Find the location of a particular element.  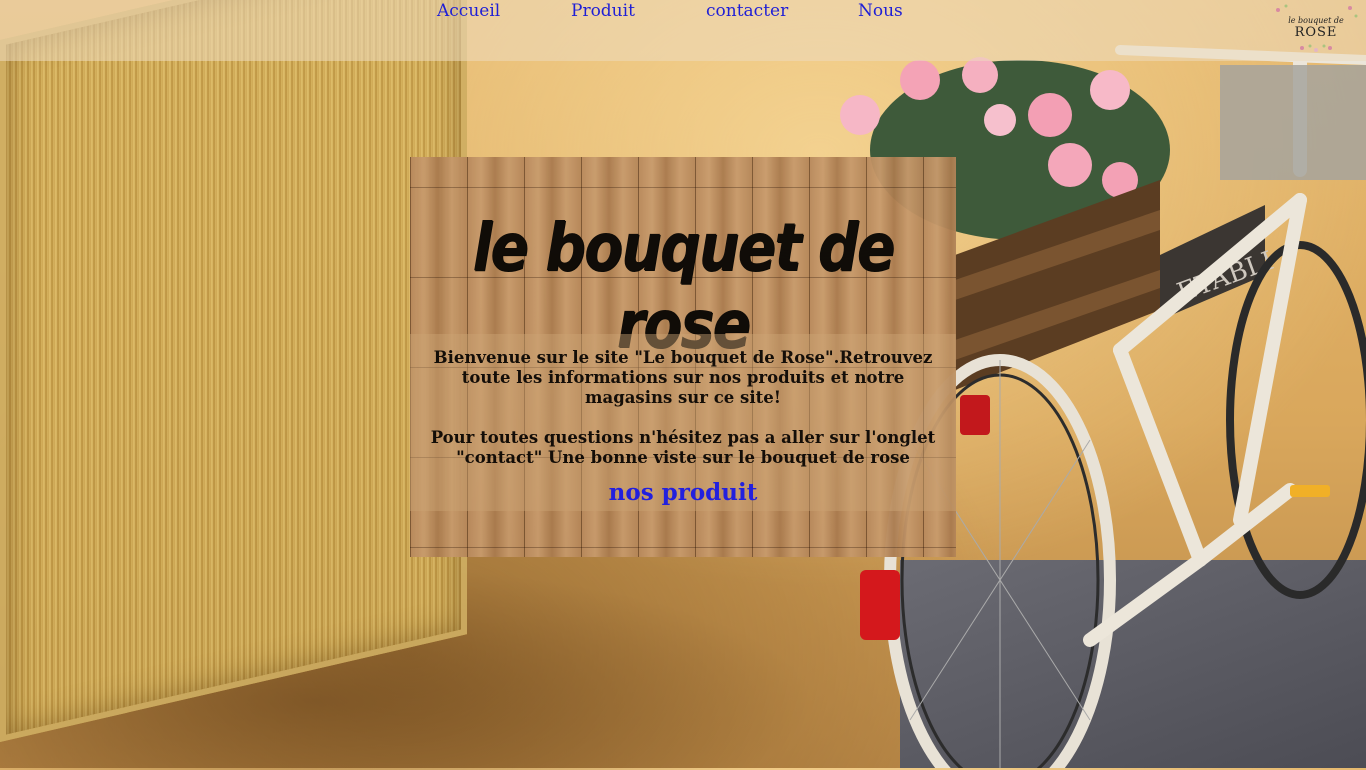

site-logo: le bouquet de ROSE is located at coordinates (1316, 28).